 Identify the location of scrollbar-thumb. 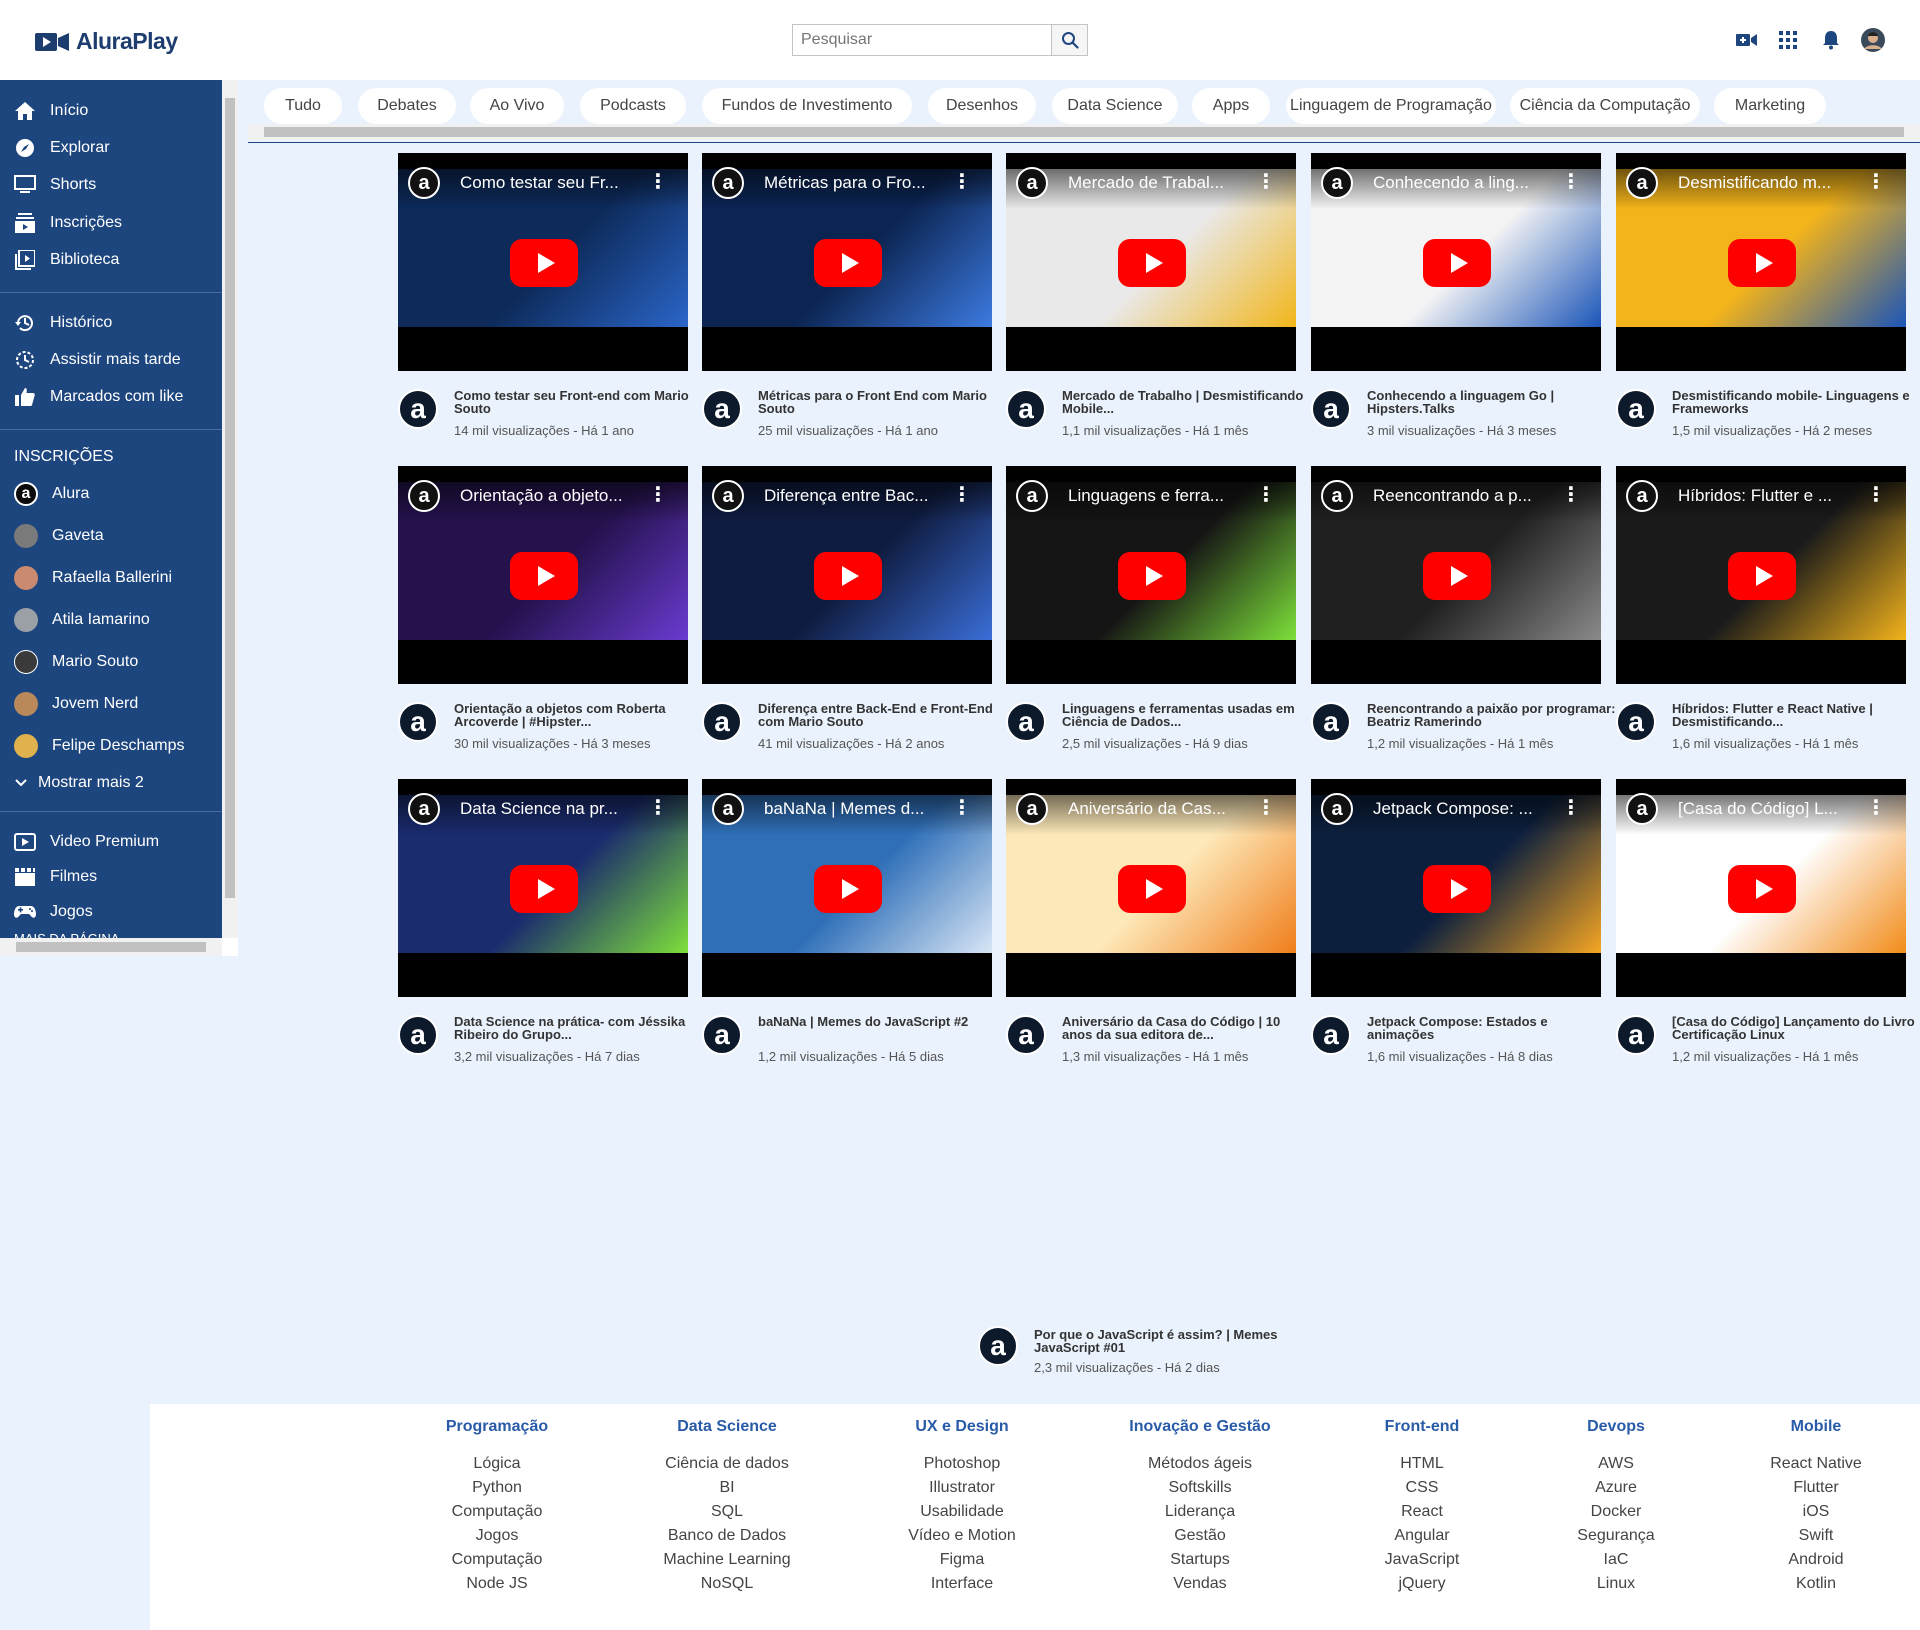
(230, 498).